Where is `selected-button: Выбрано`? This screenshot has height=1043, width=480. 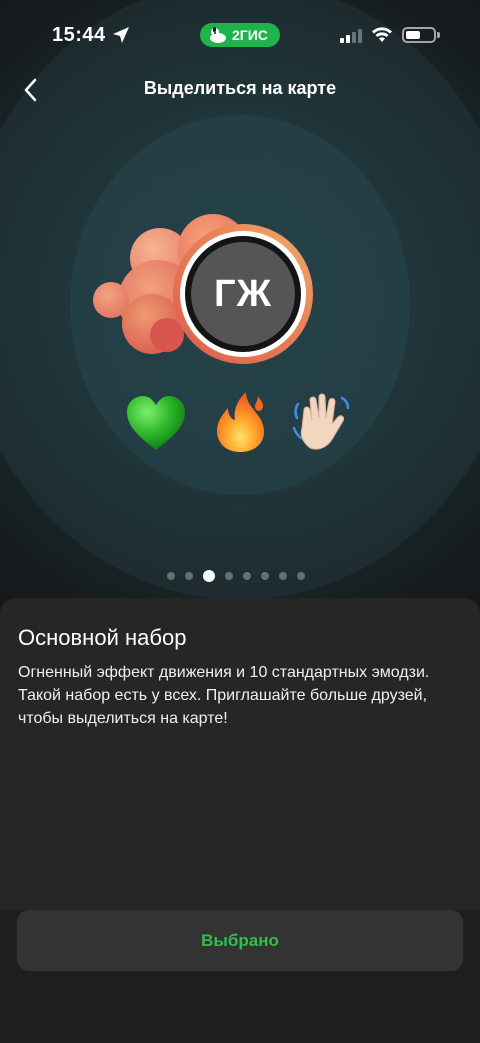
selected-button: Выбрано is located at coordinates (240, 940).